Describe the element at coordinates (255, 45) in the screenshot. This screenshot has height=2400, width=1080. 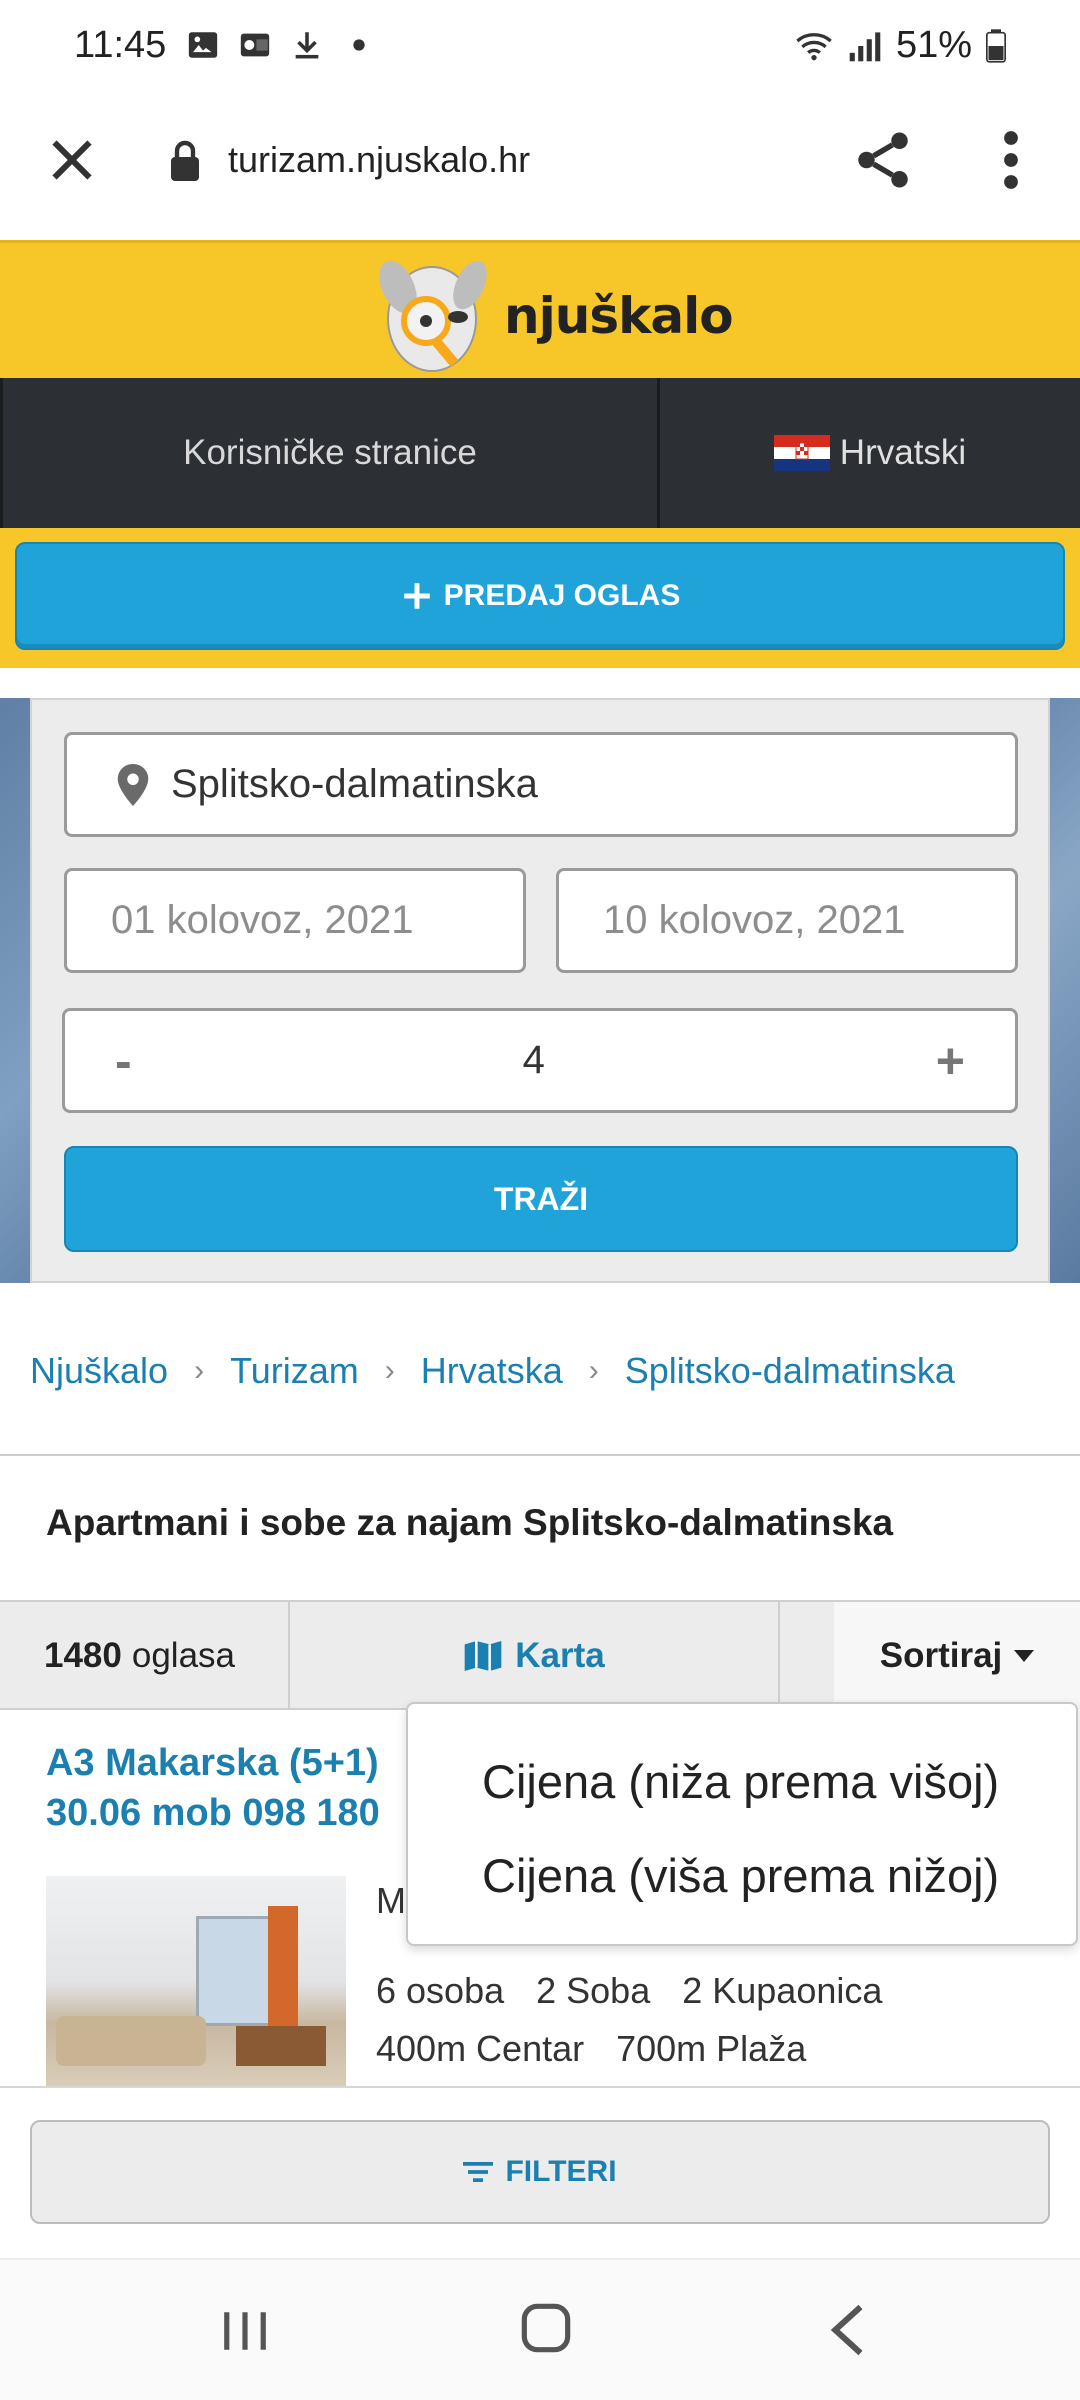
I see `outlook-icon` at that location.